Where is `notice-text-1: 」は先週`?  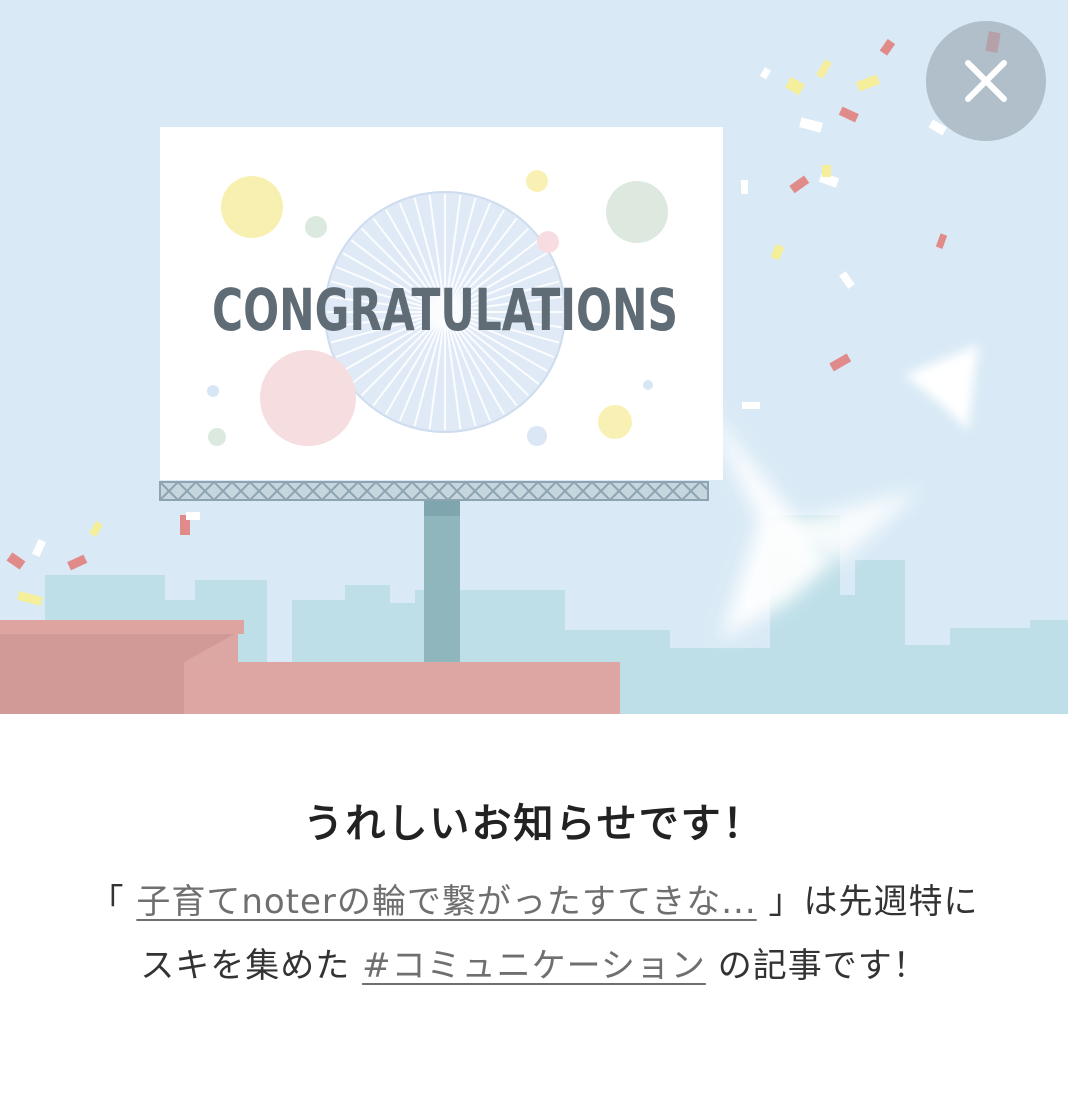
notice-text-1: 」は先週 is located at coordinates (832, 902).